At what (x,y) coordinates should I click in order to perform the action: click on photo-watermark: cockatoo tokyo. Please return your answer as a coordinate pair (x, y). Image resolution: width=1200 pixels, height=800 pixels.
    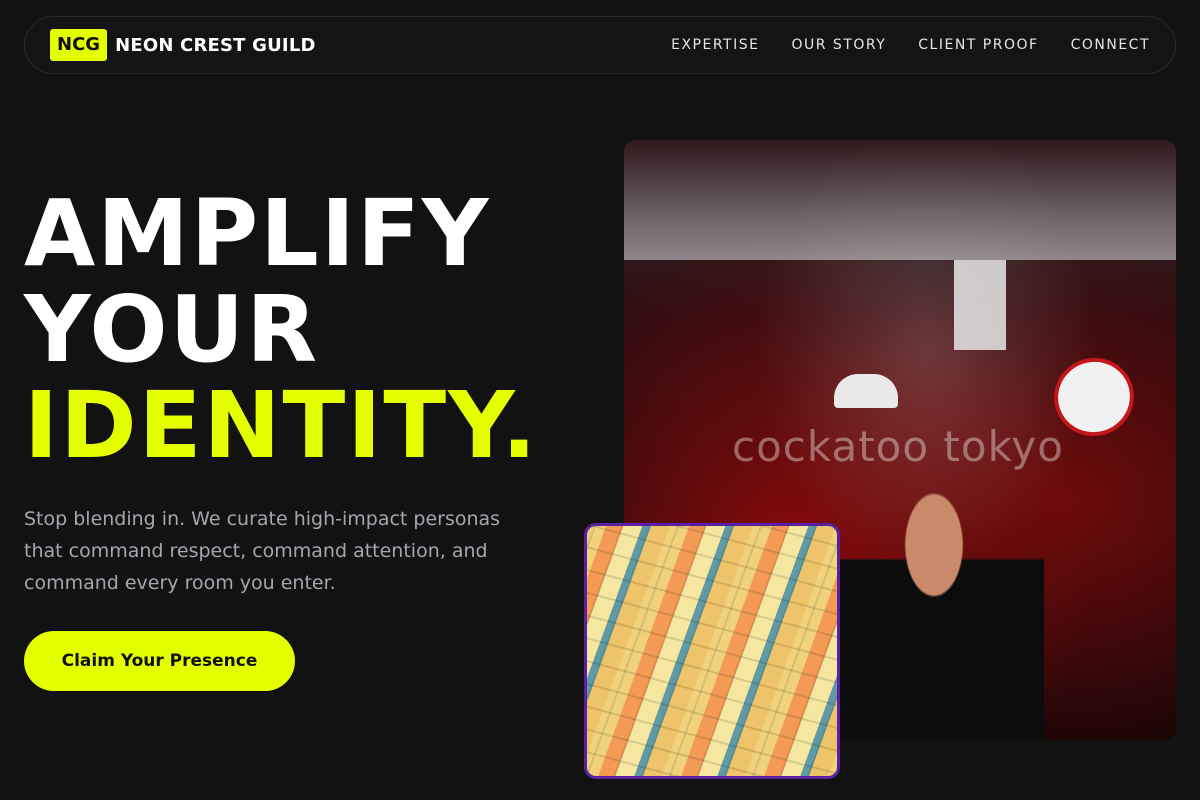
    Looking at the image, I should click on (898, 446).